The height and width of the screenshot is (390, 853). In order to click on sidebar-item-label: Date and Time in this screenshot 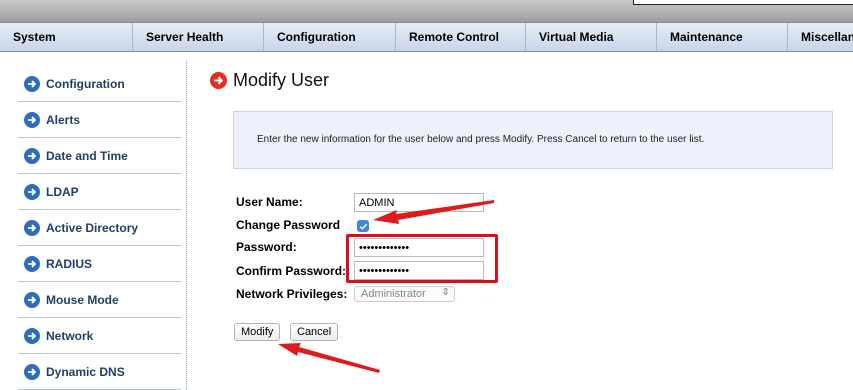, I will do `click(87, 156)`.